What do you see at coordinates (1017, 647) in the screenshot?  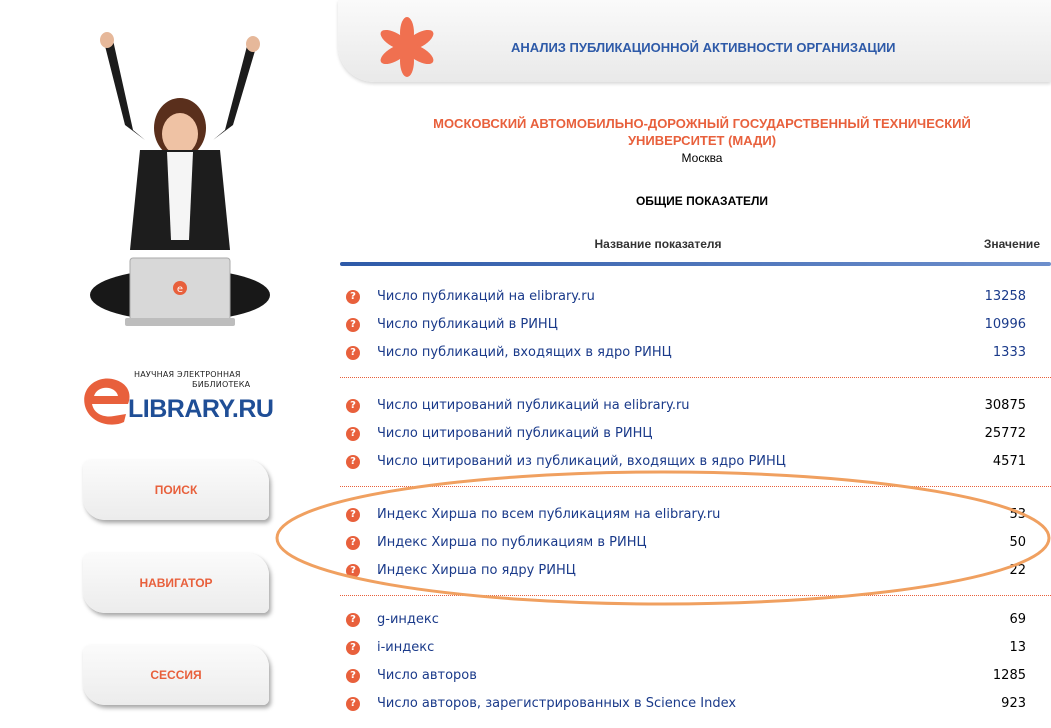 I see `indicator-value: 13` at bounding box center [1017, 647].